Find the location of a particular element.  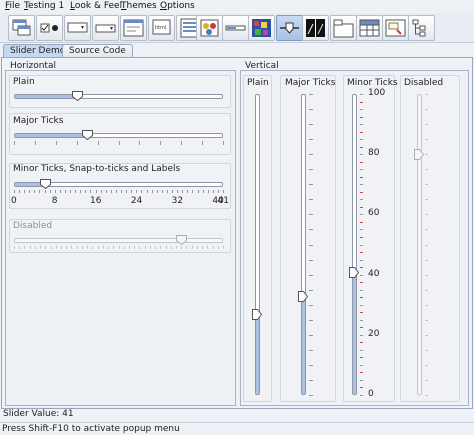

v-major-slider-panel is located at coordinates (308, 238).